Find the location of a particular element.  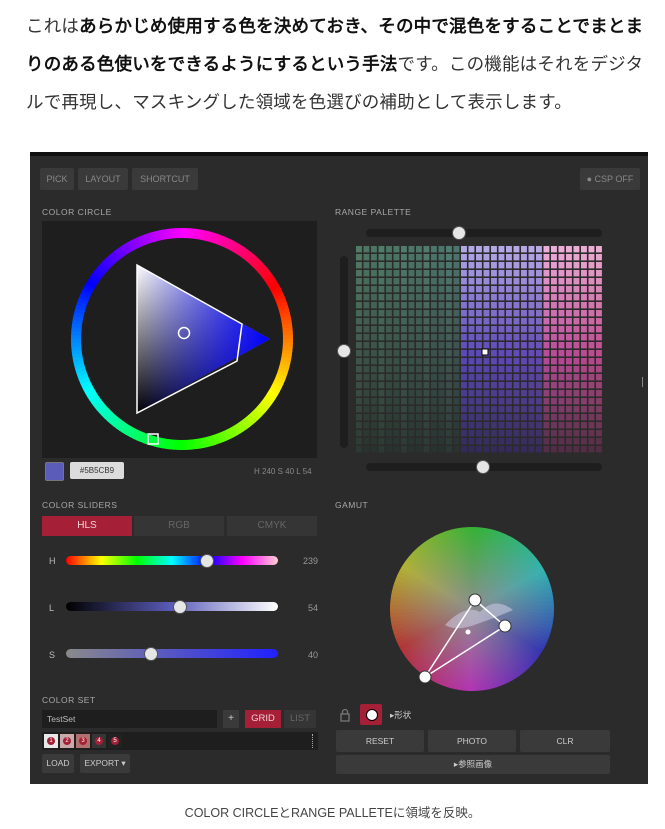

pick-button: PICK is located at coordinates (57, 179).